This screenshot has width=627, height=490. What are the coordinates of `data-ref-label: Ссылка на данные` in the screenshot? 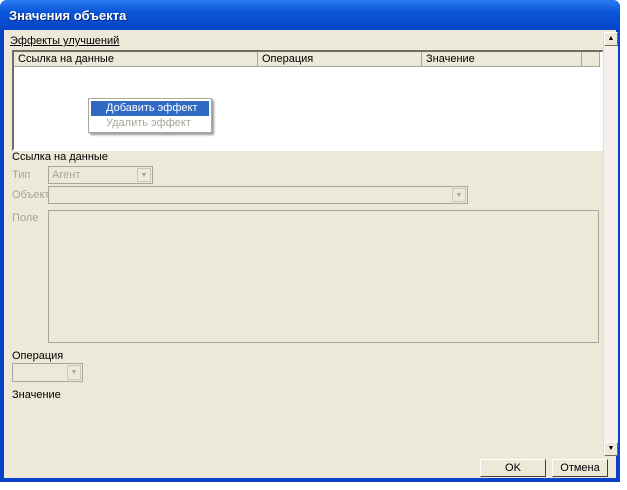 It's located at (60, 157).